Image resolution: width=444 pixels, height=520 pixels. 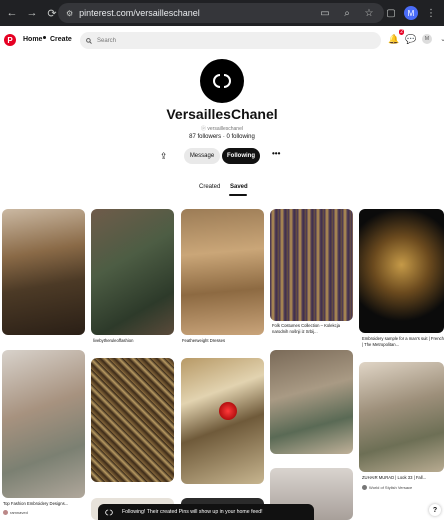 What do you see at coordinates (89, 40) in the screenshot?
I see `search-icon` at bounding box center [89, 40].